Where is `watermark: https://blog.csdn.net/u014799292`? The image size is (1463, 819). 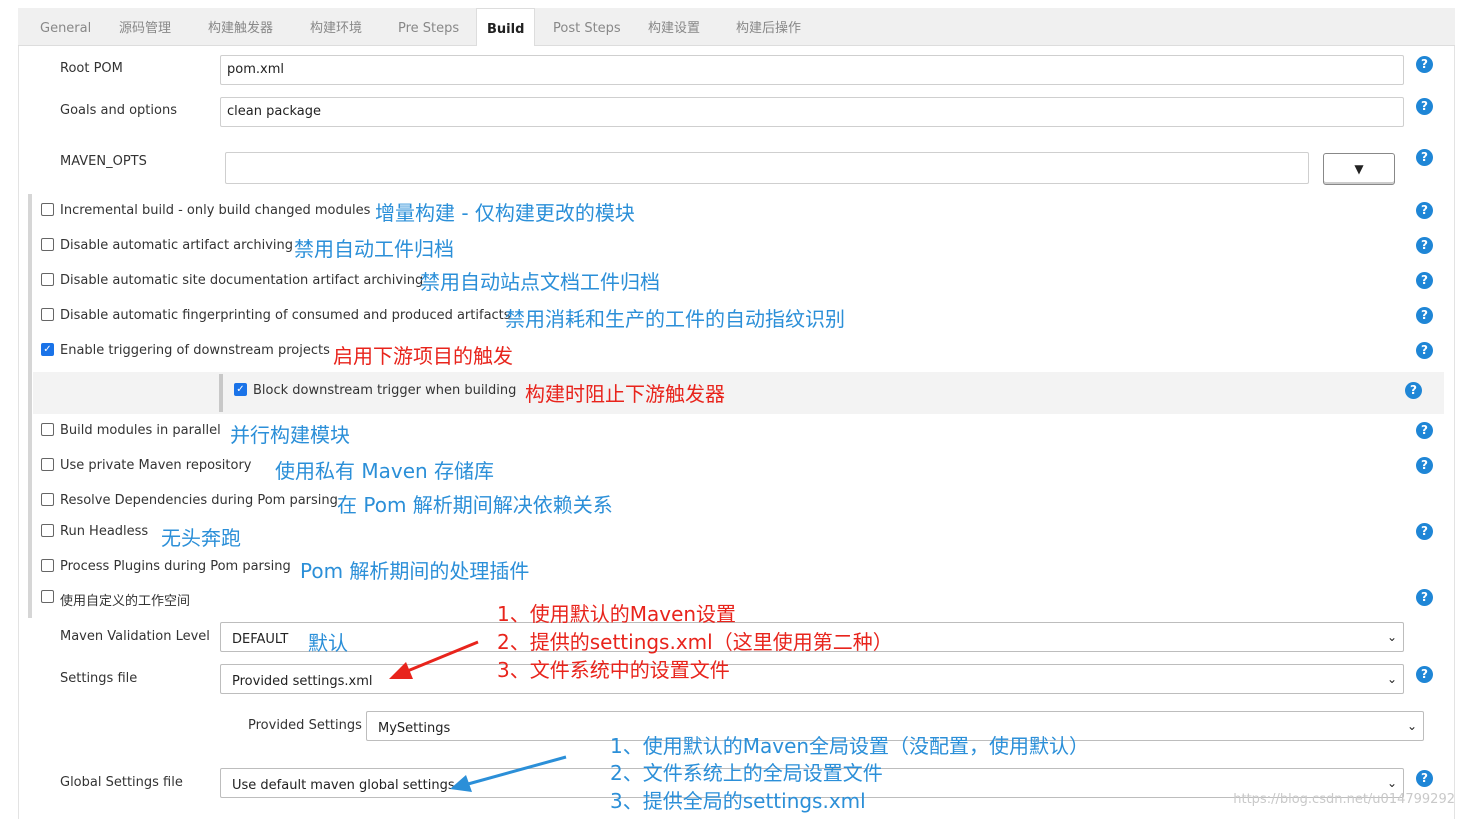
watermark: https://blog.csdn.net/u014799292 is located at coordinates (1344, 799).